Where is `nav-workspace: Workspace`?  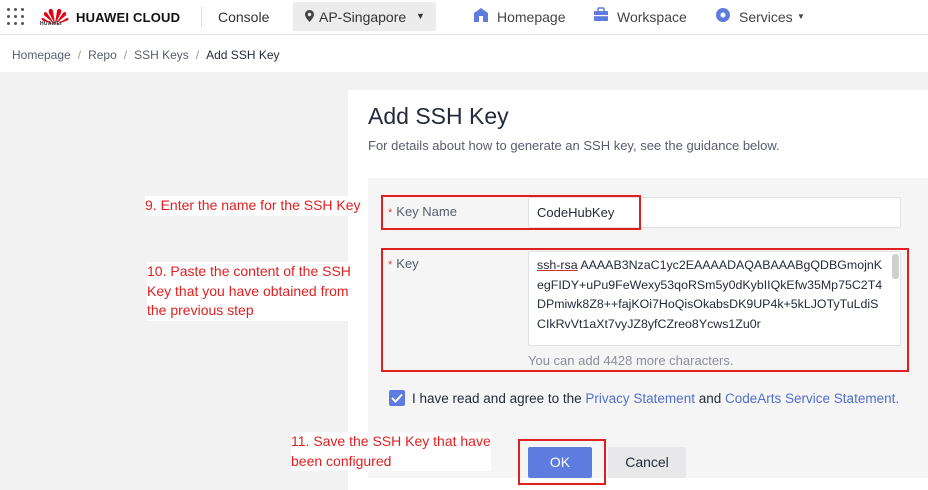
nav-workspace: Workspace is located at coordinates (652, 17).